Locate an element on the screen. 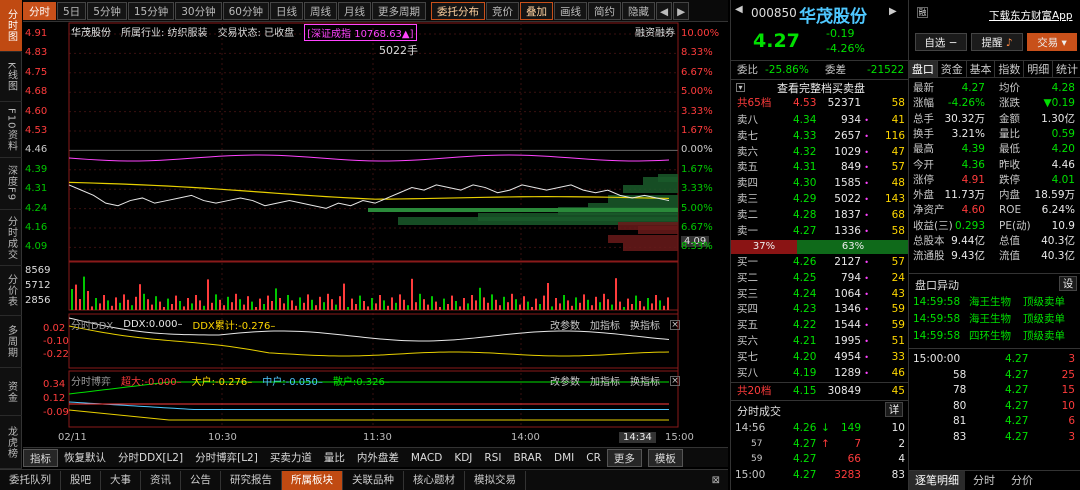 The image size is (1080, 490). period-5day: 5日 is located at coordinates (72, 10).